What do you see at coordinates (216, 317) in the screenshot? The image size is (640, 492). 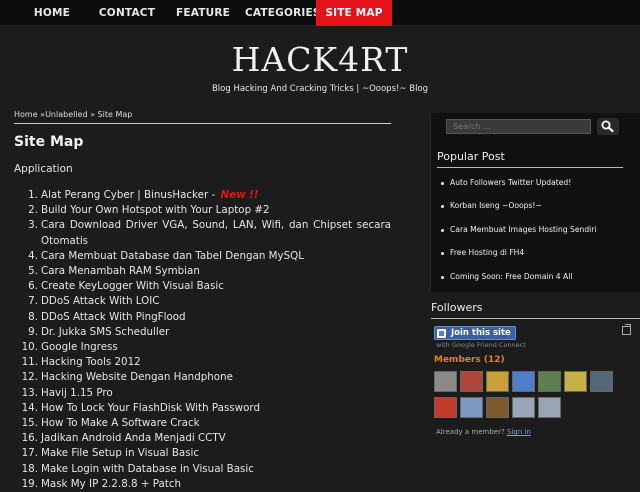 I see `post-link: DDoS Attack With PingFlood` at bounding box center [216, 317].